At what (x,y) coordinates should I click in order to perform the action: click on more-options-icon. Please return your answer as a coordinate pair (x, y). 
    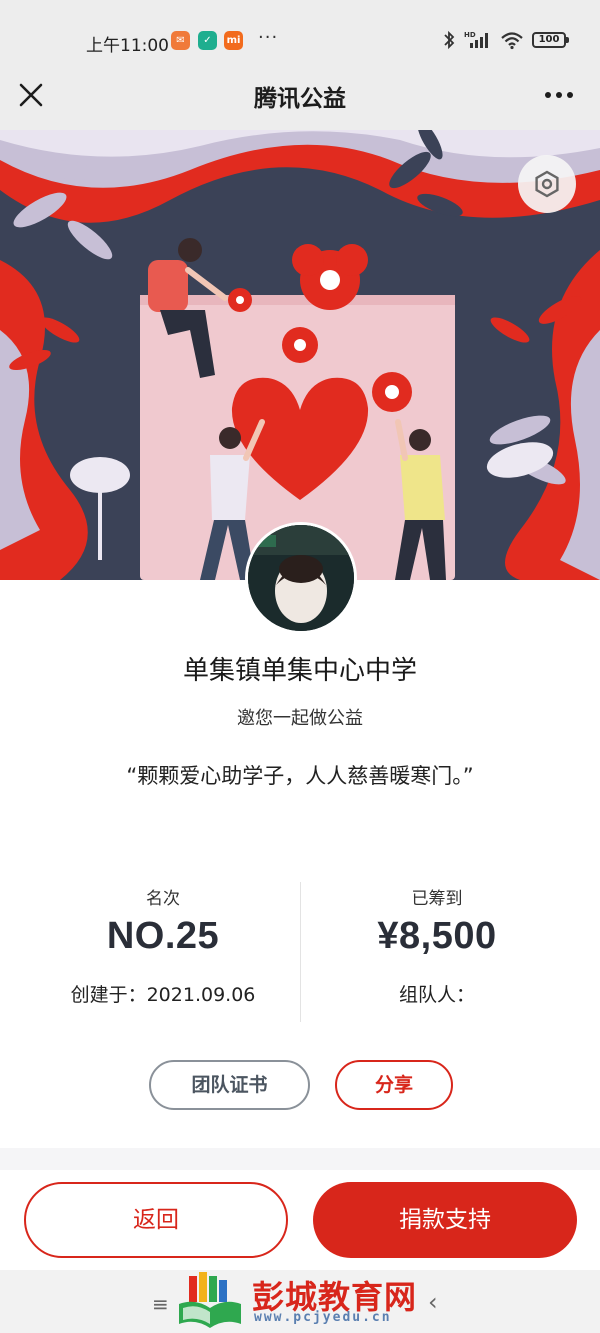
    Looking at the image, I should click on (559, 95).